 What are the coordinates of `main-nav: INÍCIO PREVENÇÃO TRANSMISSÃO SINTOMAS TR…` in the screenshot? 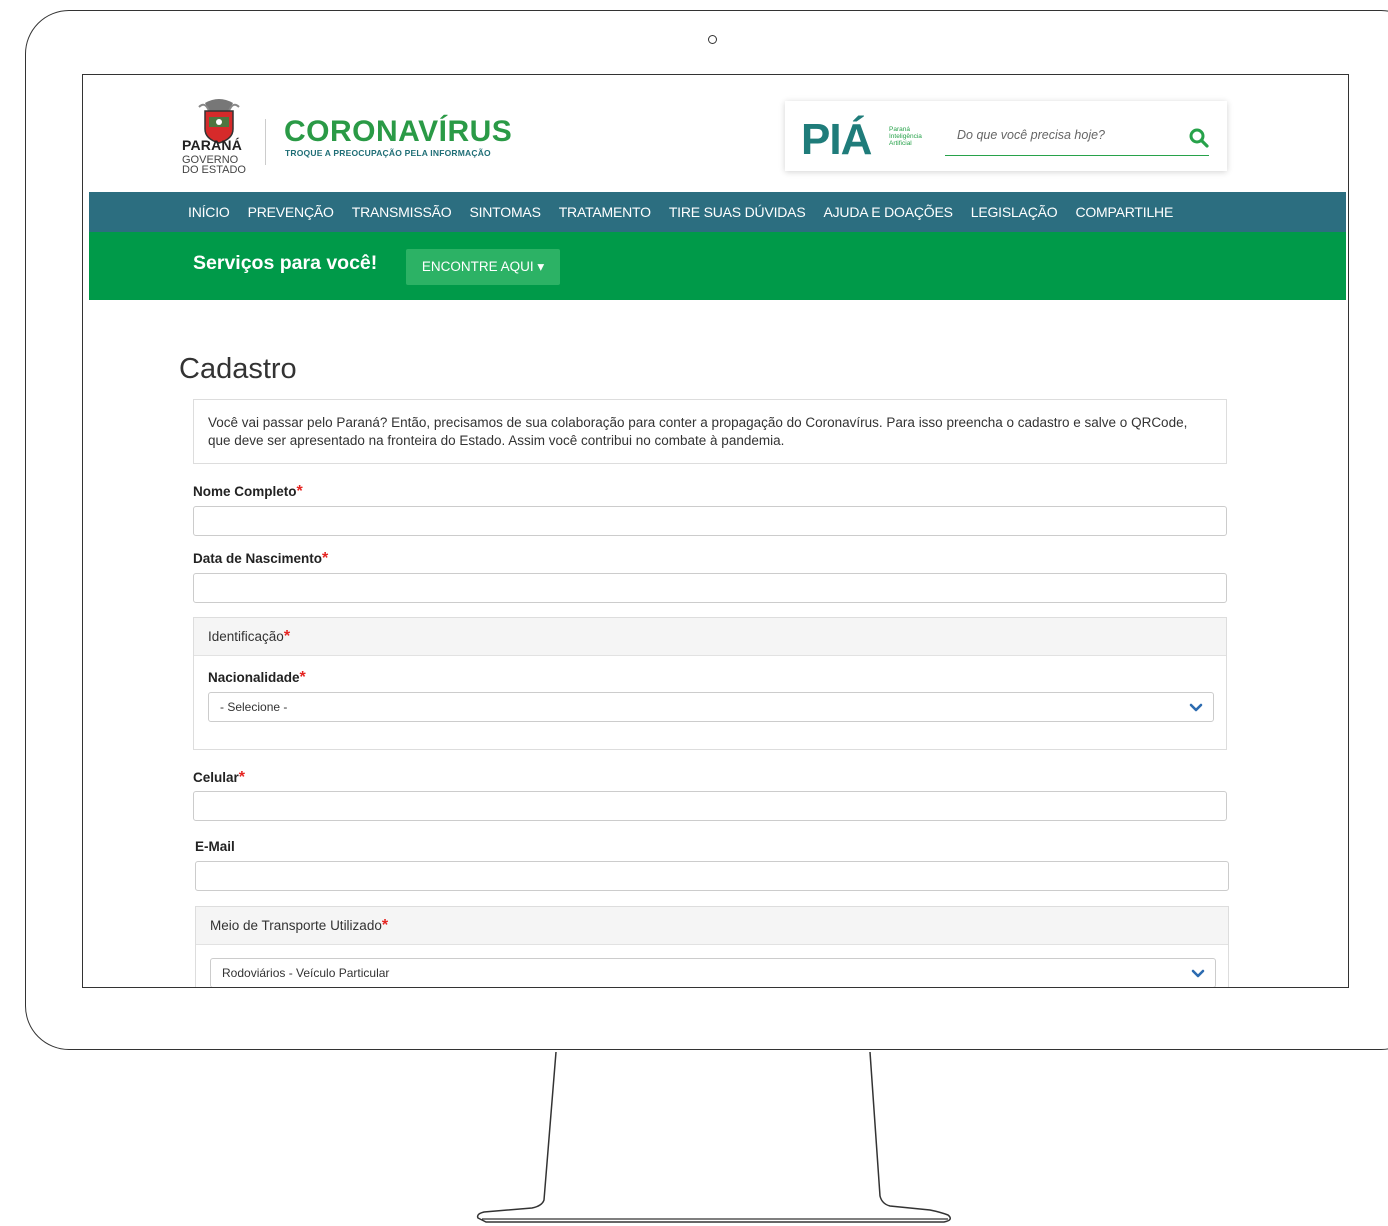 It's located at (717, 212).